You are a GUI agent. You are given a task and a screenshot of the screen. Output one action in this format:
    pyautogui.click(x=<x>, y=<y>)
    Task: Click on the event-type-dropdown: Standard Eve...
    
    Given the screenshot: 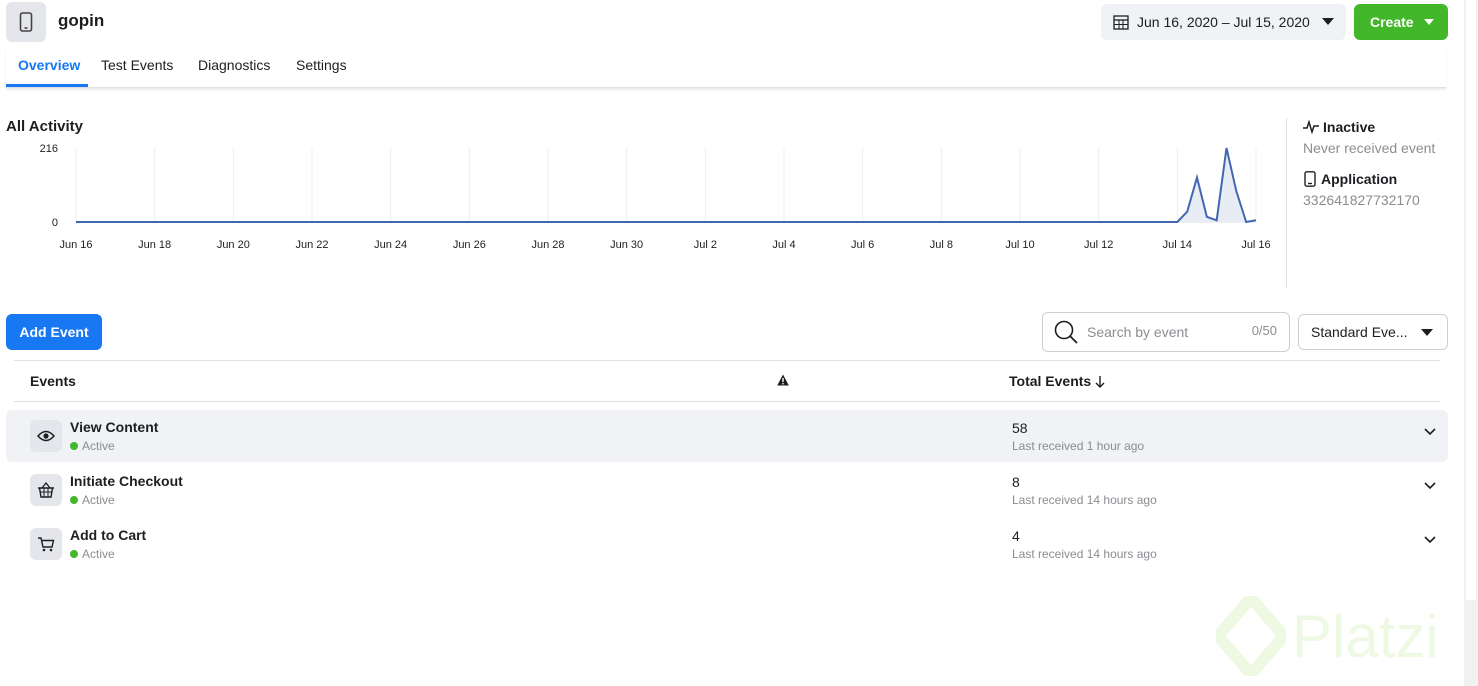 What is the action you would take?
    pyautogui.click(x=1373, y=332)
    